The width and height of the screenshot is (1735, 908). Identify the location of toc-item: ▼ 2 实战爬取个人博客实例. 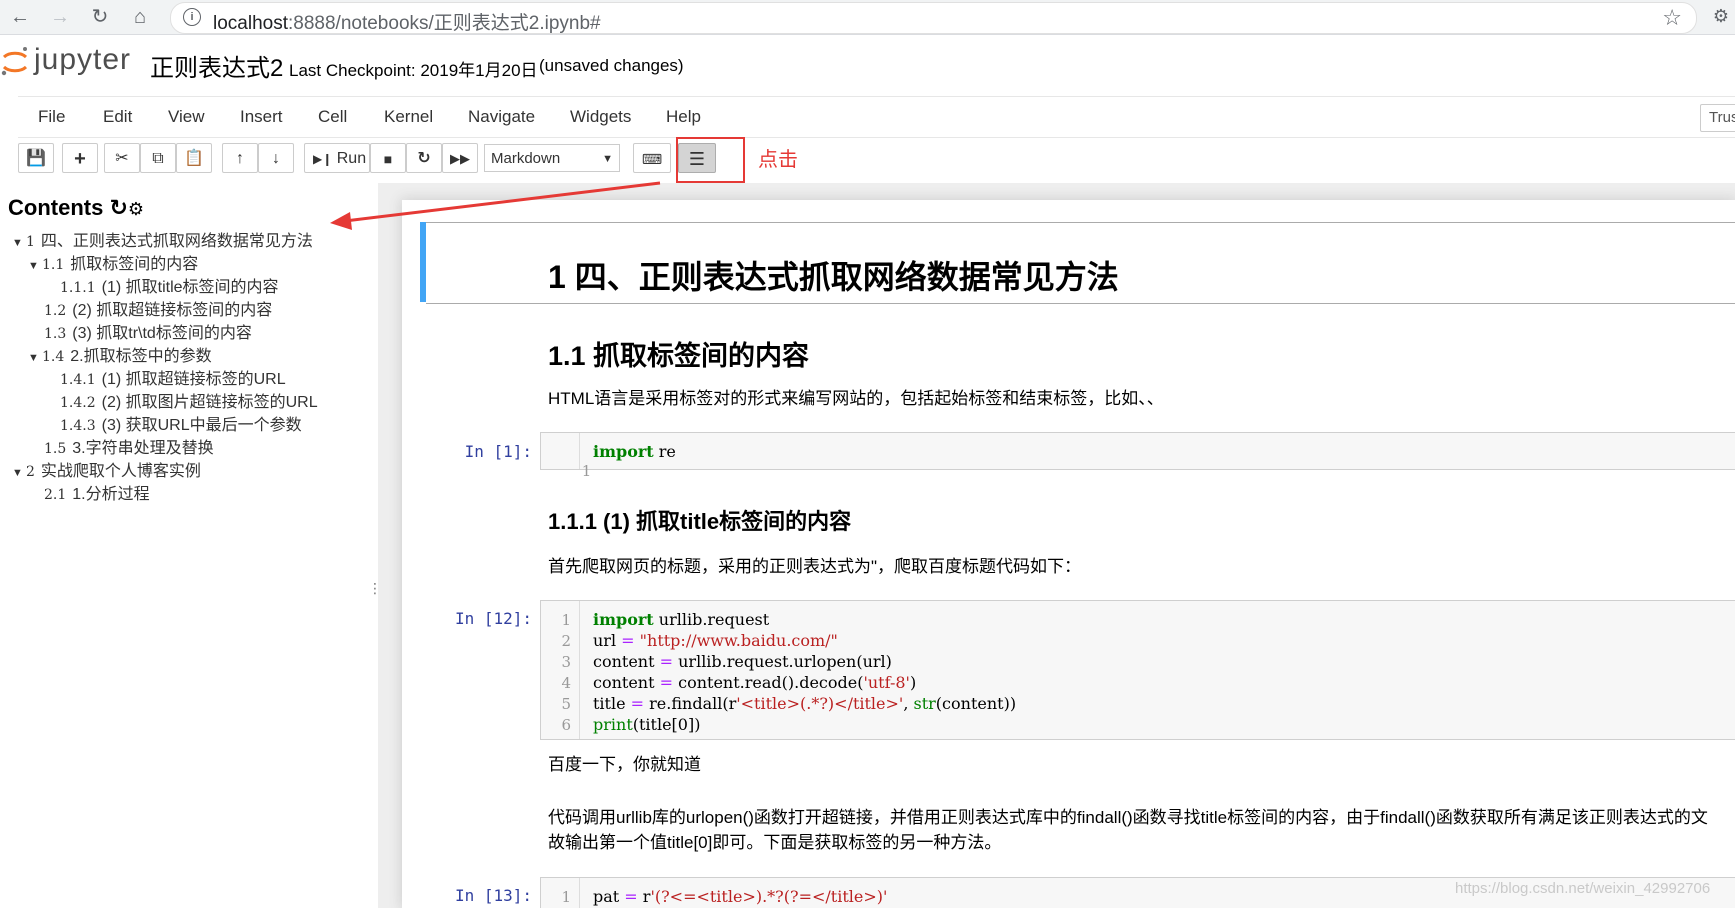
(106, 469).